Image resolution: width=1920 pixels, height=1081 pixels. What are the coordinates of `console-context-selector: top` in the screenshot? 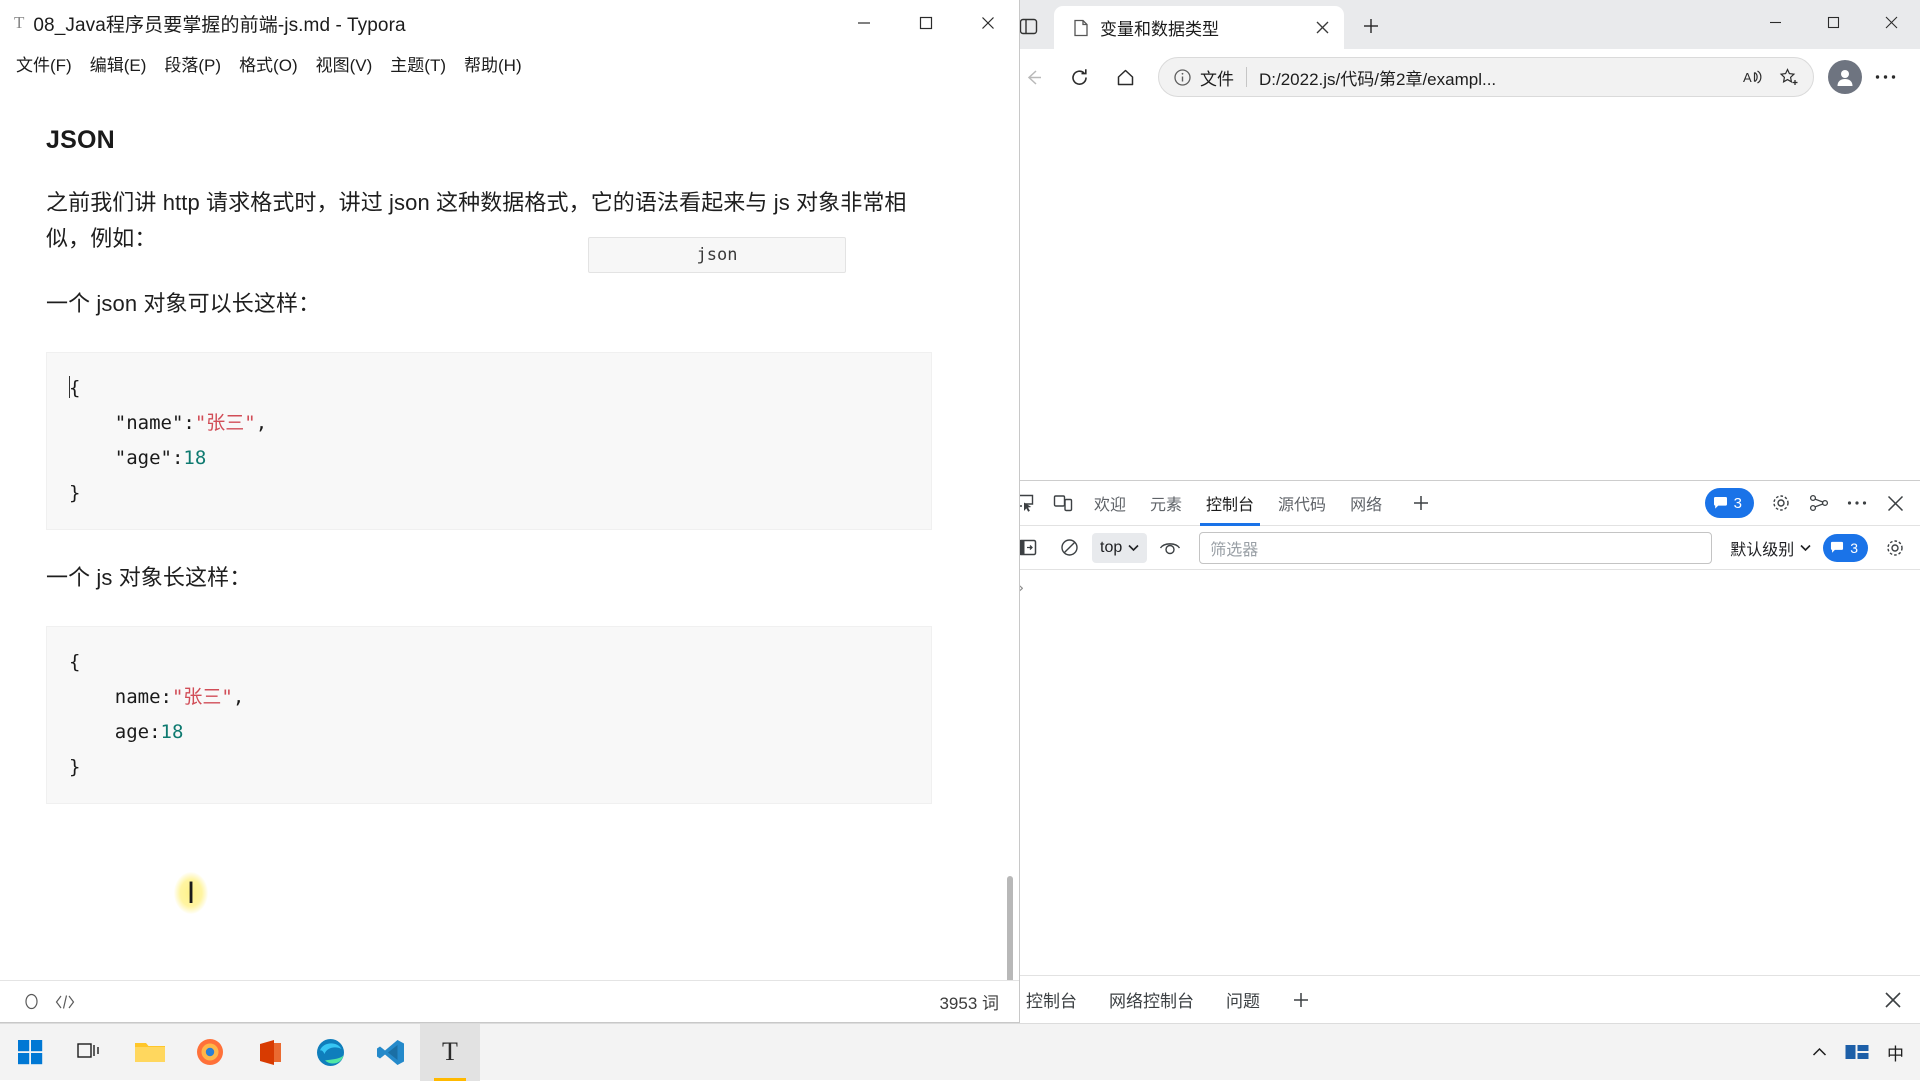 It's located at (1119, 548).